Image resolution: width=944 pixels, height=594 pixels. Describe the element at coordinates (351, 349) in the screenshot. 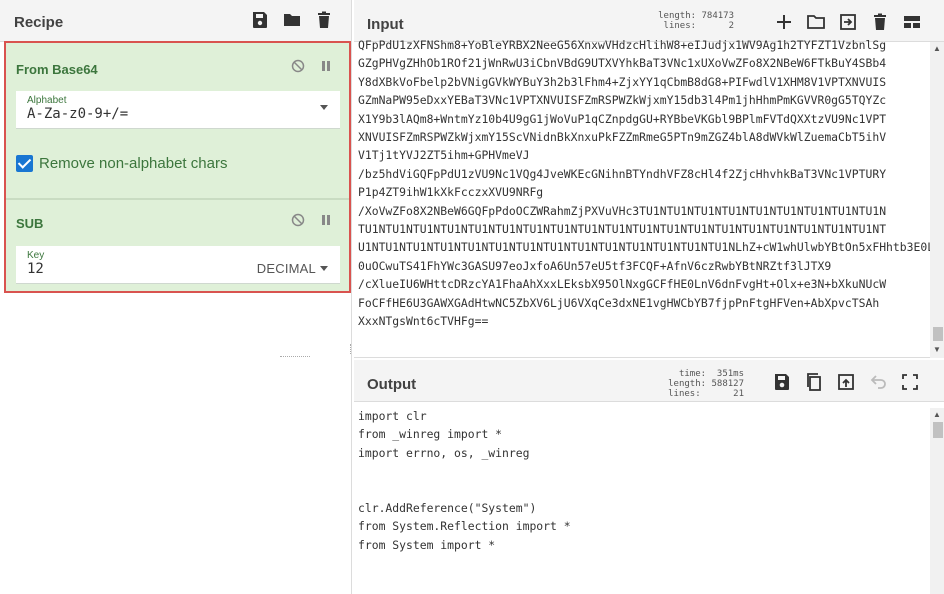

I see `pane-resize-handle` at that location.